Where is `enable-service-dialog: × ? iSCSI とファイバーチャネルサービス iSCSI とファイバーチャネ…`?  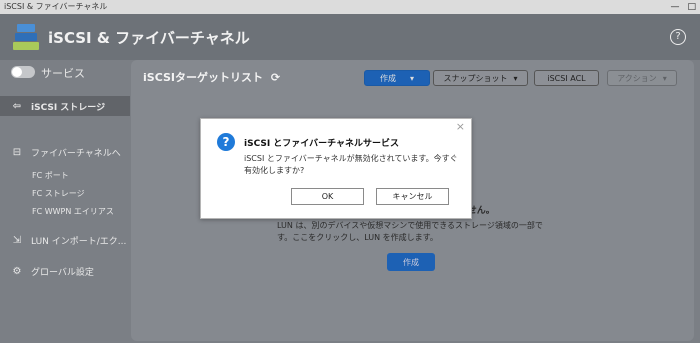
enable-service-dialog: × ? iSCSI とファイバーチャネルサービス iSCSI とファイバーチャネ… is located at coordinates (336, 168).